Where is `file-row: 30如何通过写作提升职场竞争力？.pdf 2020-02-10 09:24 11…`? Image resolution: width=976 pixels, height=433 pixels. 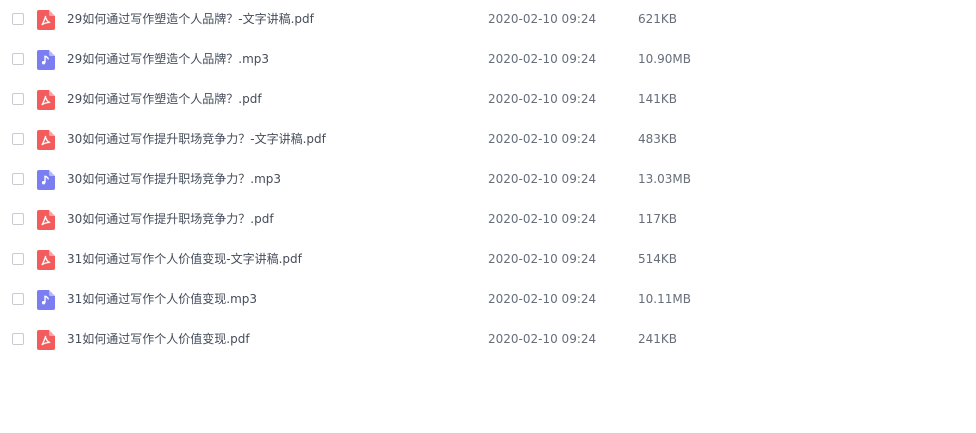 file-row: 30如何通过写作提升职场竞争力？.pdf 2020-02-10 09:24 11… is located at coordinates (488, 220).